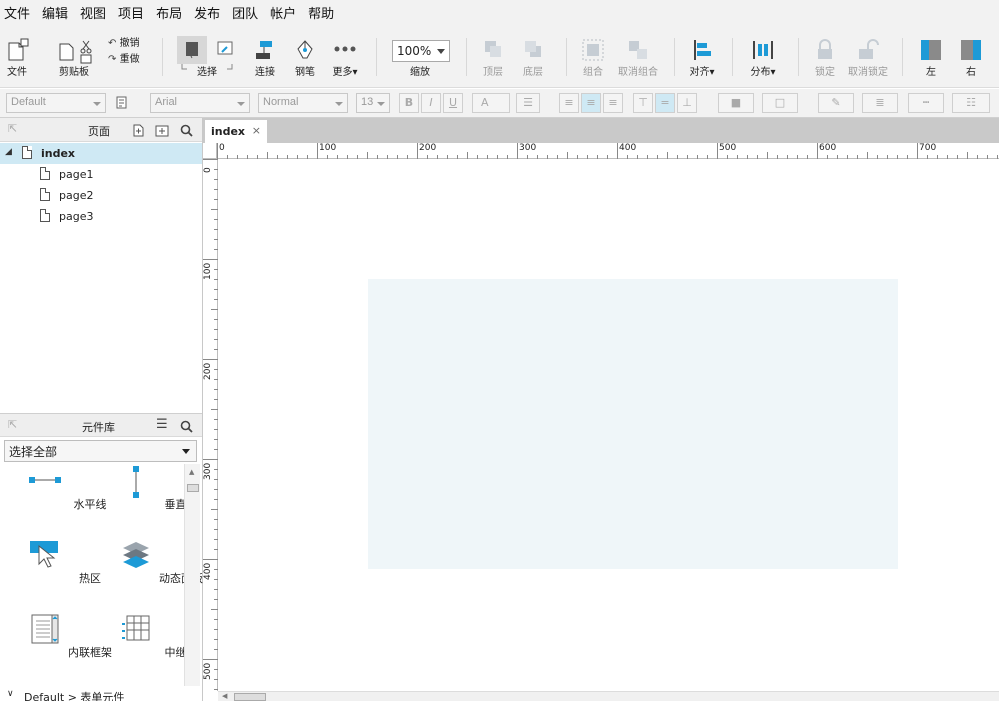  Describe the element at coordinates (880, 103) in the screenshot. I see `line-width-button: ≣` at that location.